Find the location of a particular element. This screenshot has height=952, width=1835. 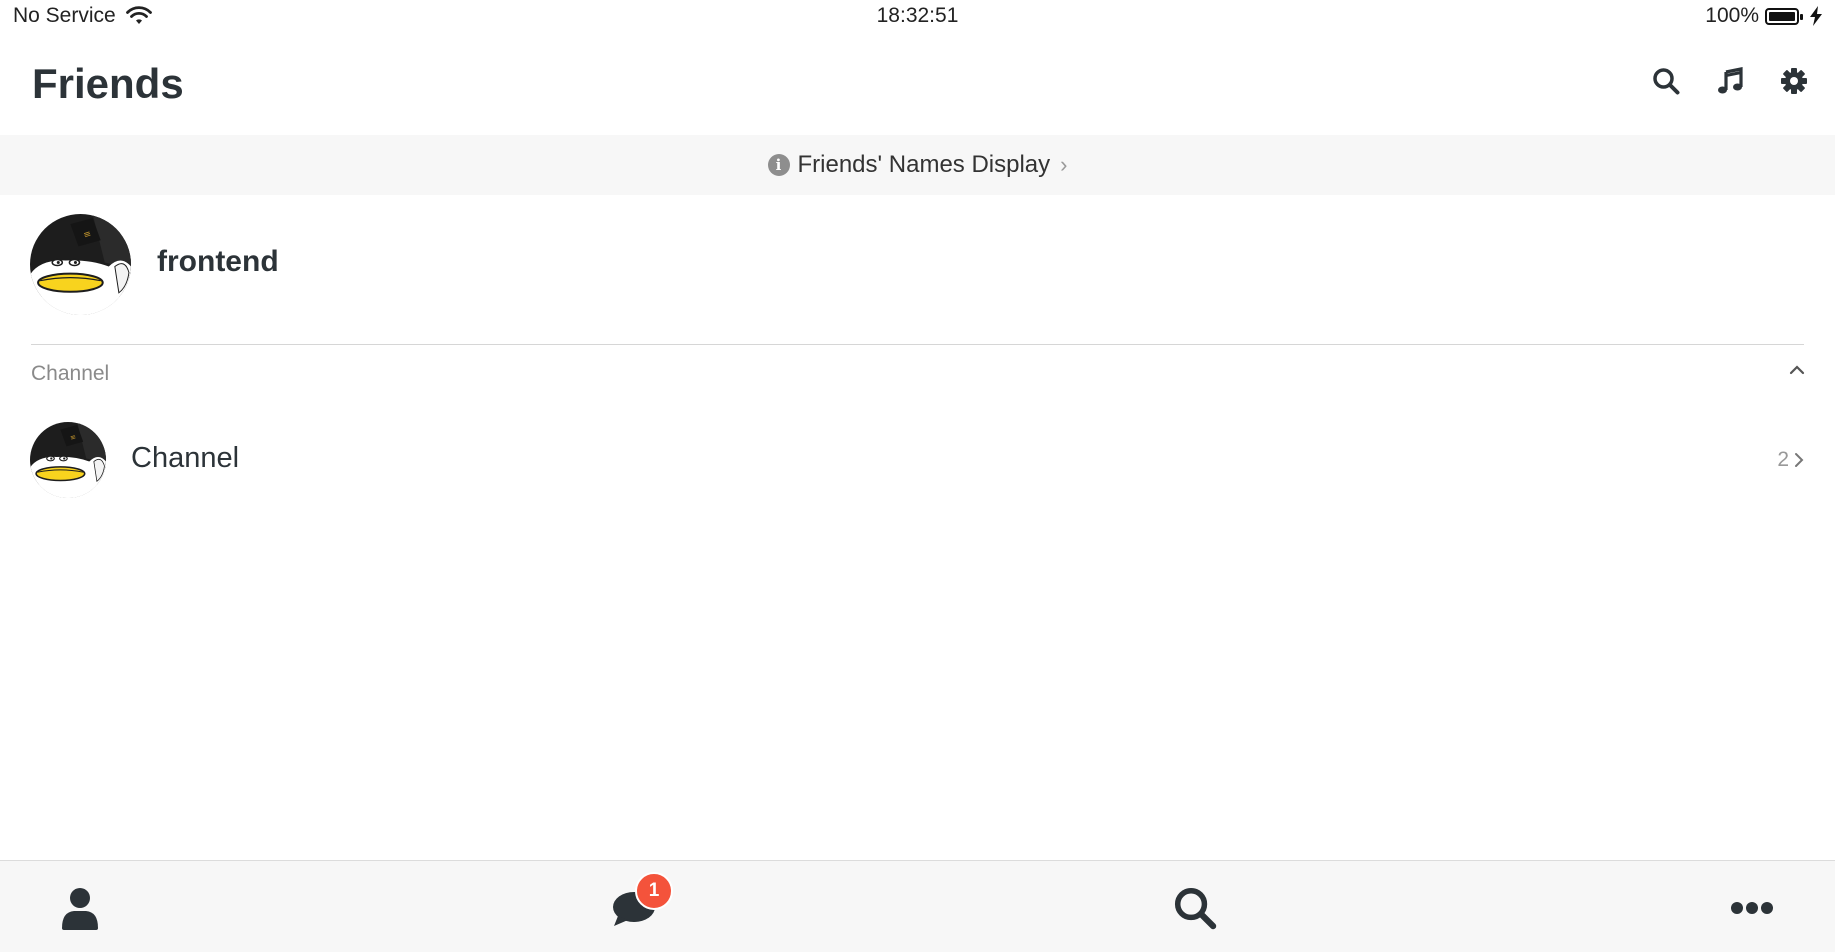

music-note-icon is located at coordinates (1730, 80).